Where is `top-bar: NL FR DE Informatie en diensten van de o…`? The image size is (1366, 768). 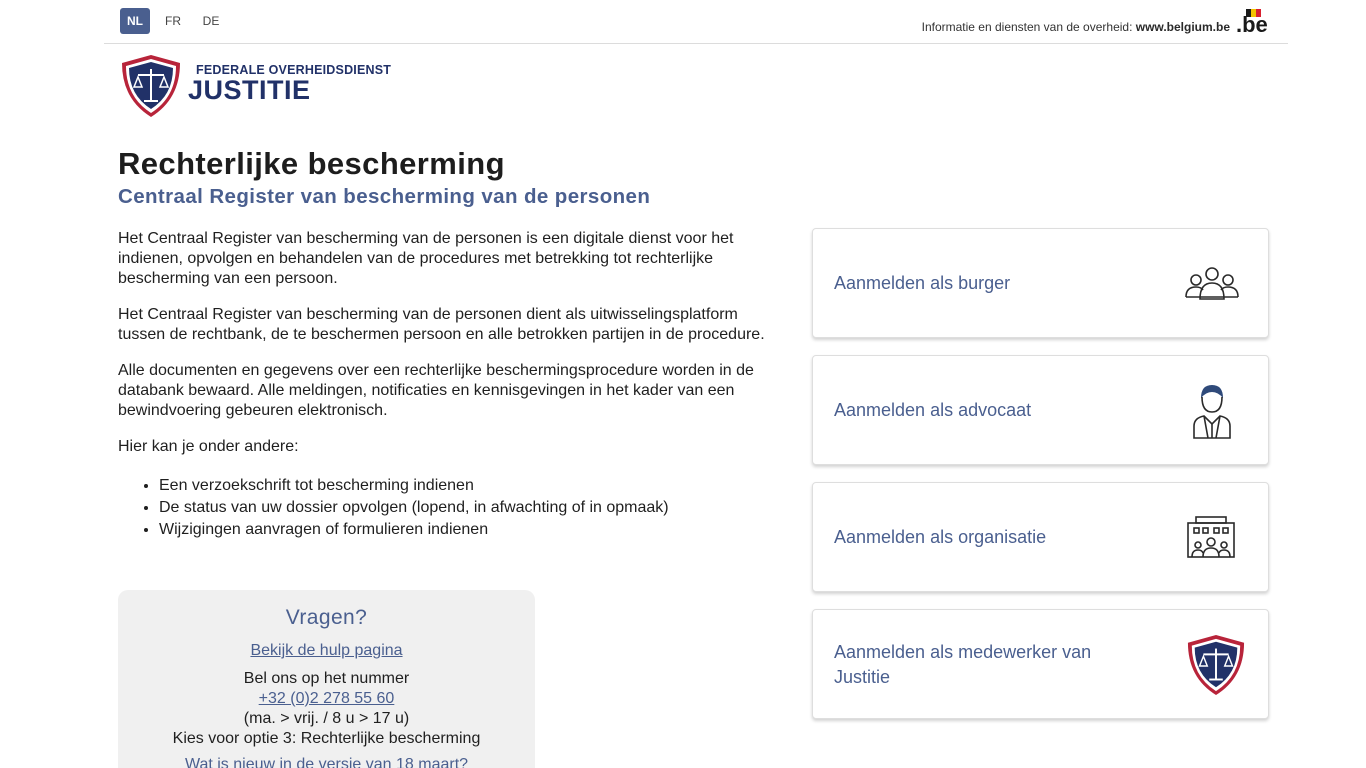 top-bar: NL FR DE Informatie en diensten van de o… is located at coordinates (696, 22).